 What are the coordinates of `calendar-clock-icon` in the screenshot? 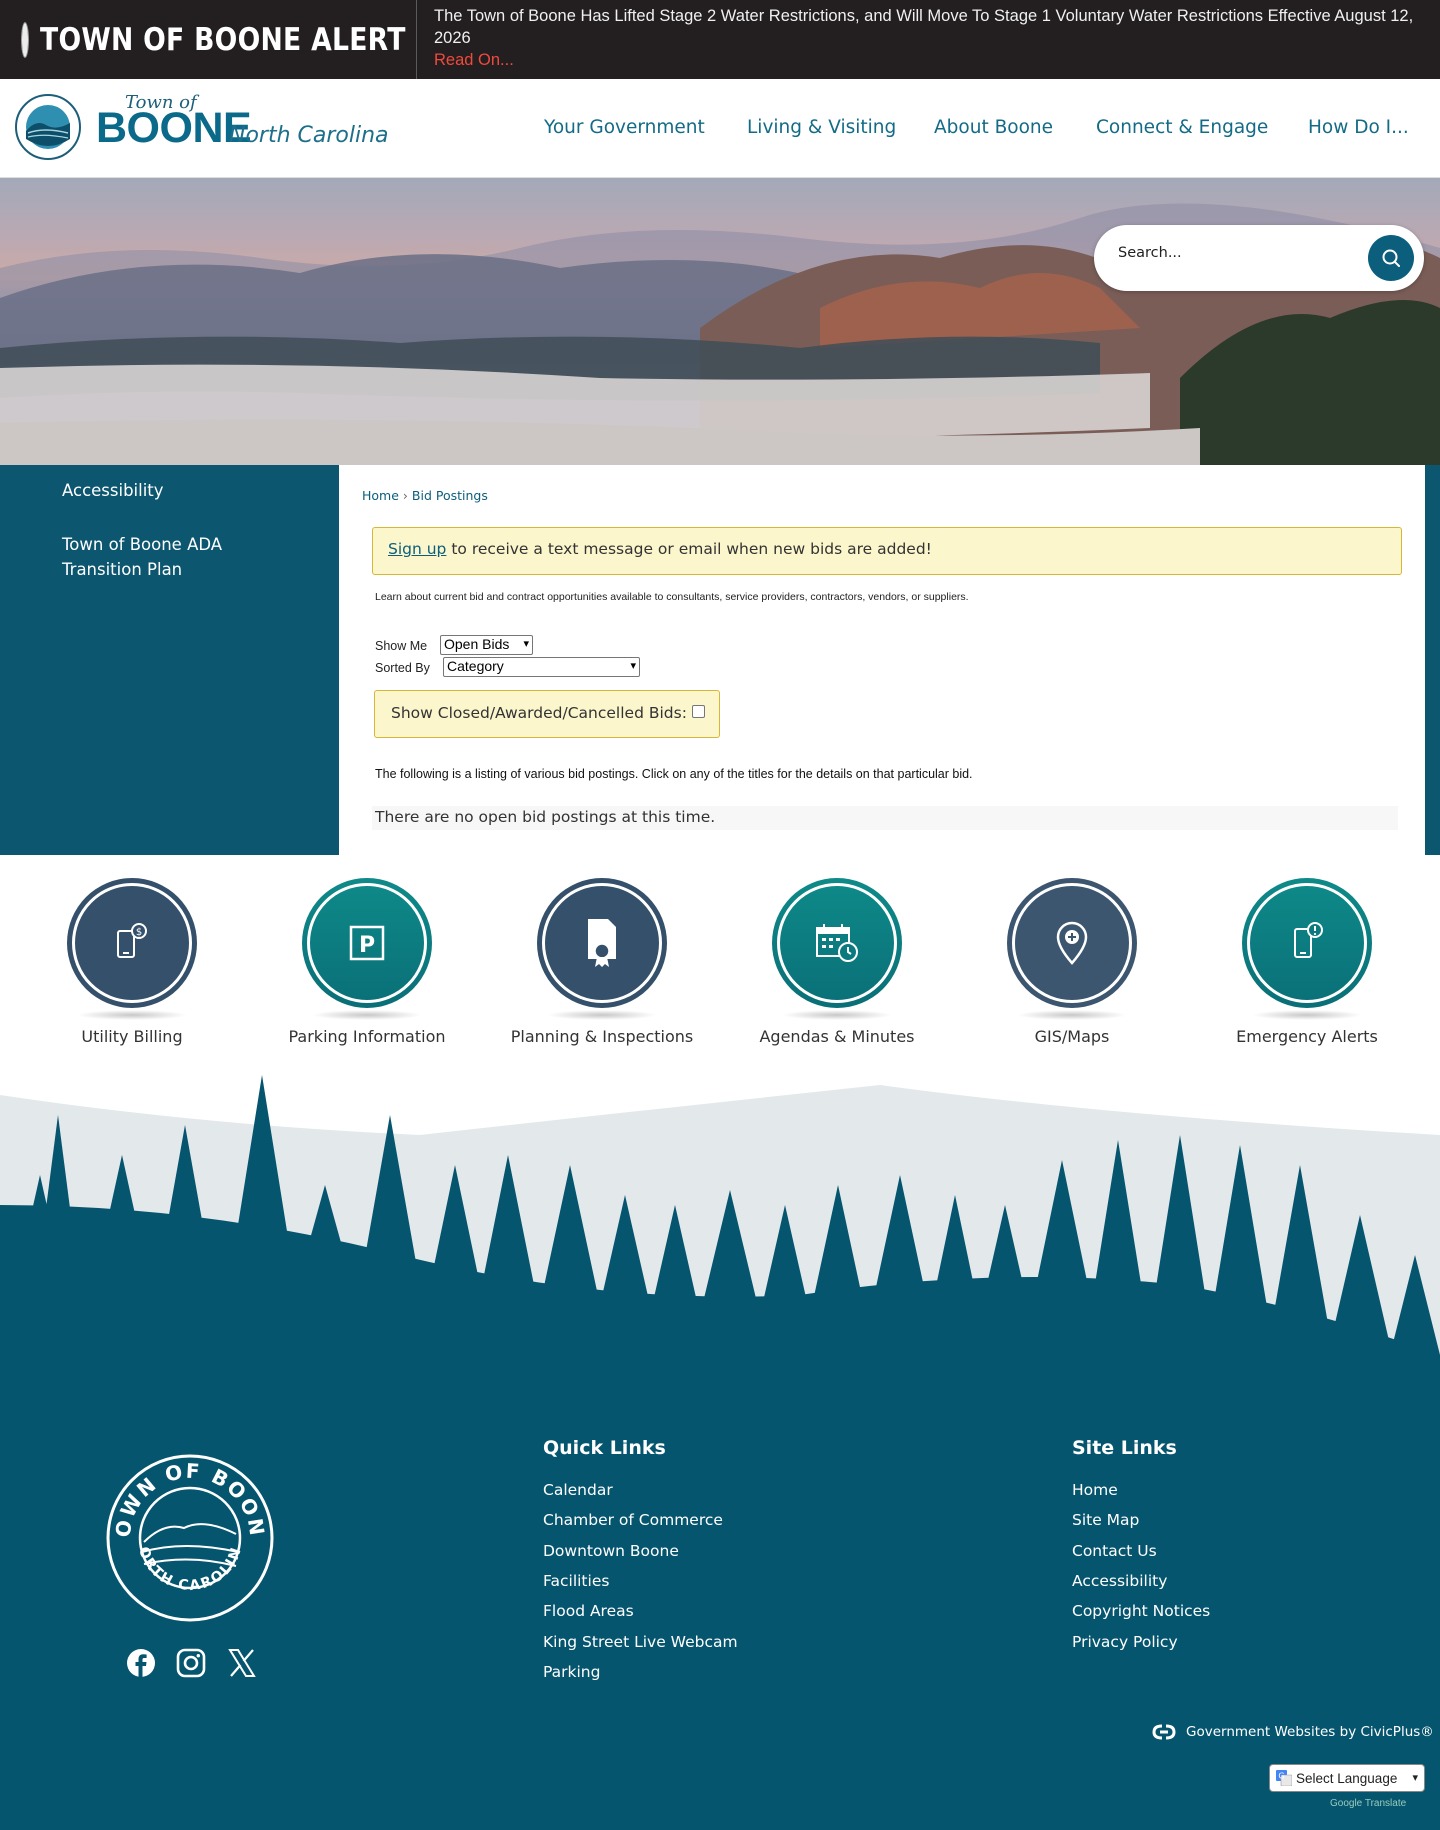 It's located at (837, 943).